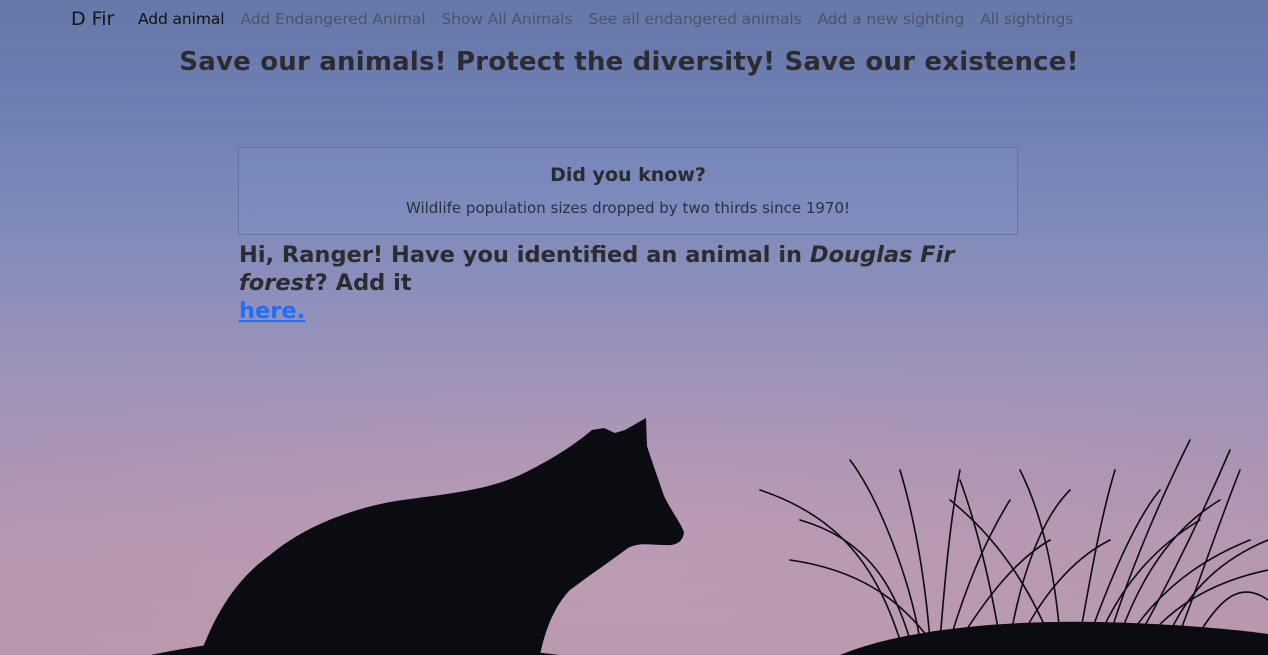  I want to click on fact-card-title: Did you know?, so click(628, 175).